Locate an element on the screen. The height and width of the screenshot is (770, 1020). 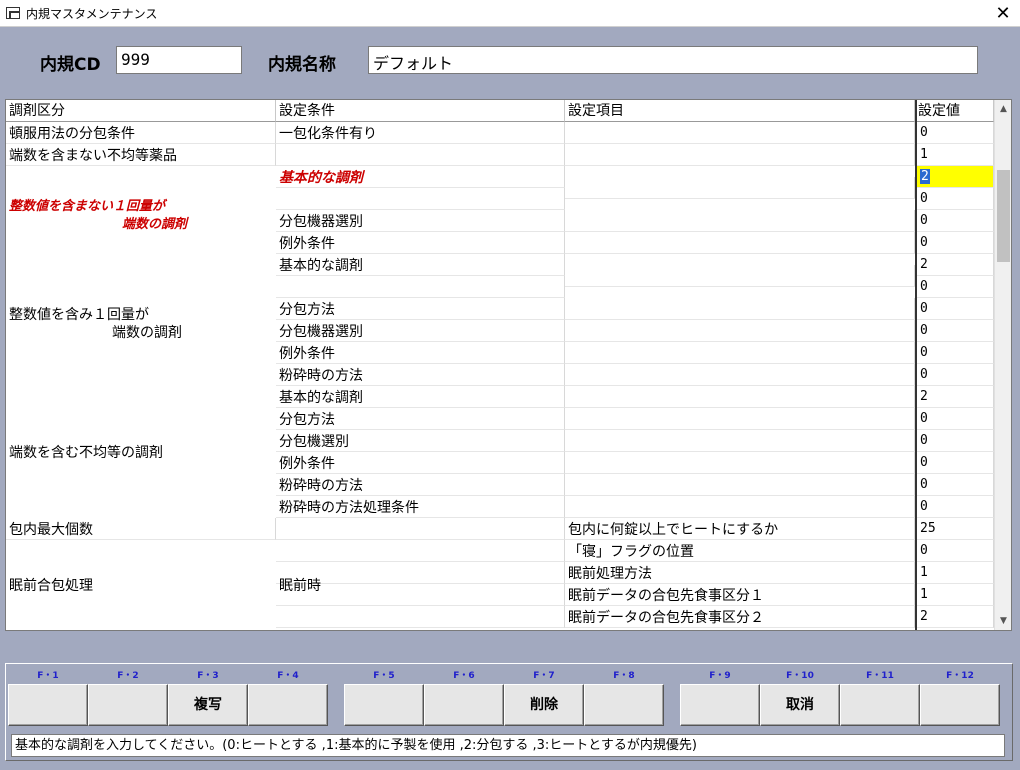
grid-cell-kubun: 包内最大個数 is located at coordinates (141, 529).